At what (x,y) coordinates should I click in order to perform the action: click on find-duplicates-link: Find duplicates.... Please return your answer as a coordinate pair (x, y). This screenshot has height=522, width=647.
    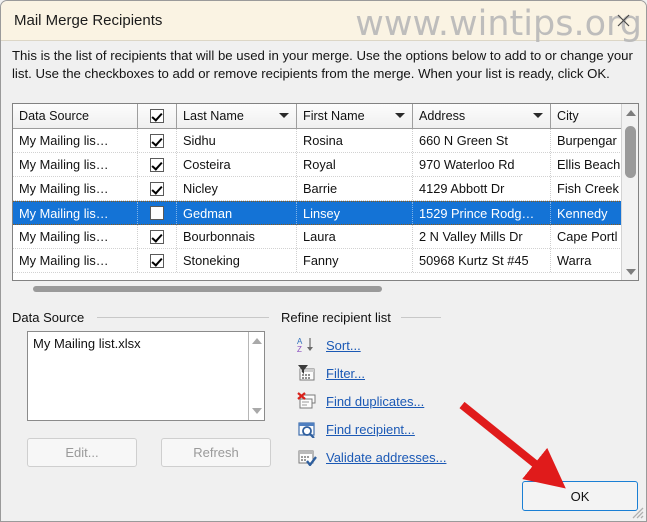
    Looking at the image, I should click on (375, 401).